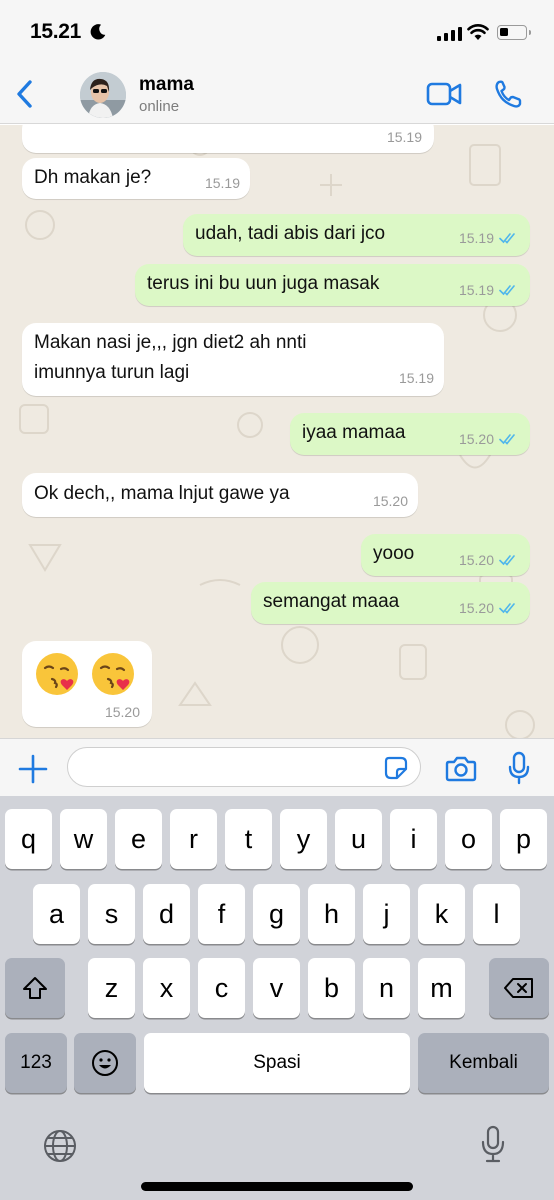 Image resolution: width=554 pixels, height=1200 pixels. I want to click on chat-header: mama online, so click(277, 95).